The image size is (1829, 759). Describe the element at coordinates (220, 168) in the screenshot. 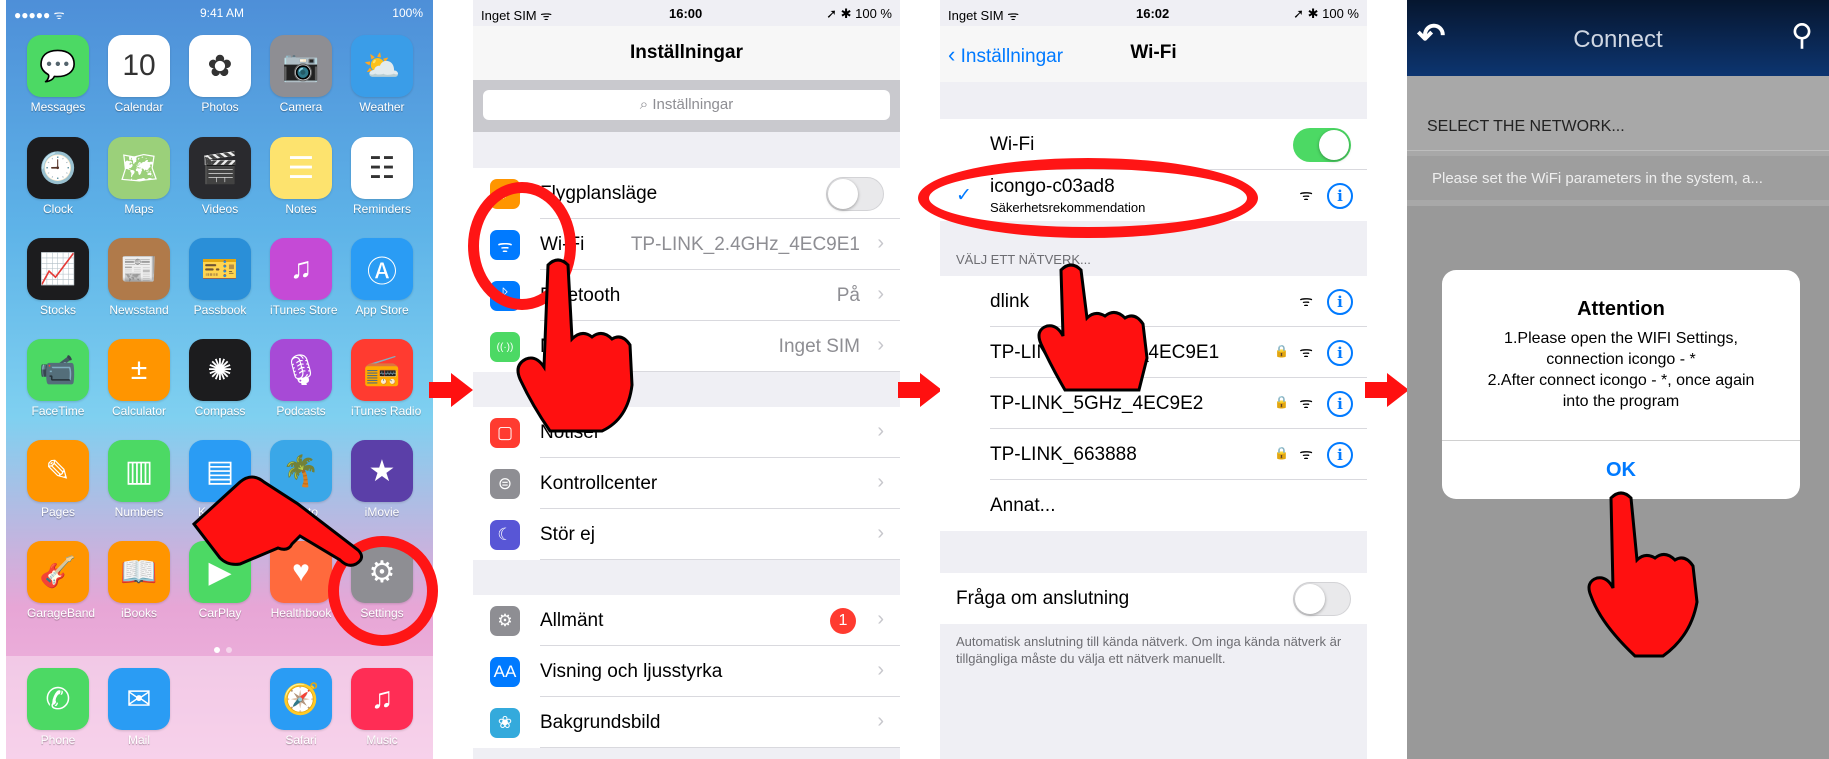

I see `videos-icon: 🎬` at that location.